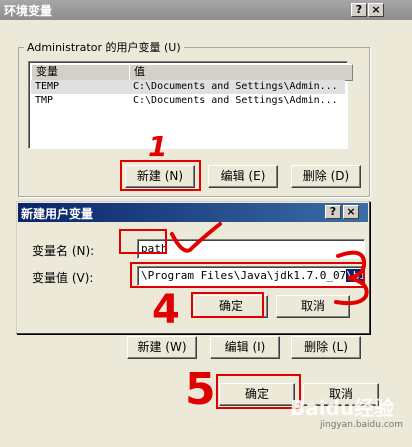 Image resolution: width=412 pixels, height=447 pixels. I want to click on annotation-step-2-mark, so click(196, 237).